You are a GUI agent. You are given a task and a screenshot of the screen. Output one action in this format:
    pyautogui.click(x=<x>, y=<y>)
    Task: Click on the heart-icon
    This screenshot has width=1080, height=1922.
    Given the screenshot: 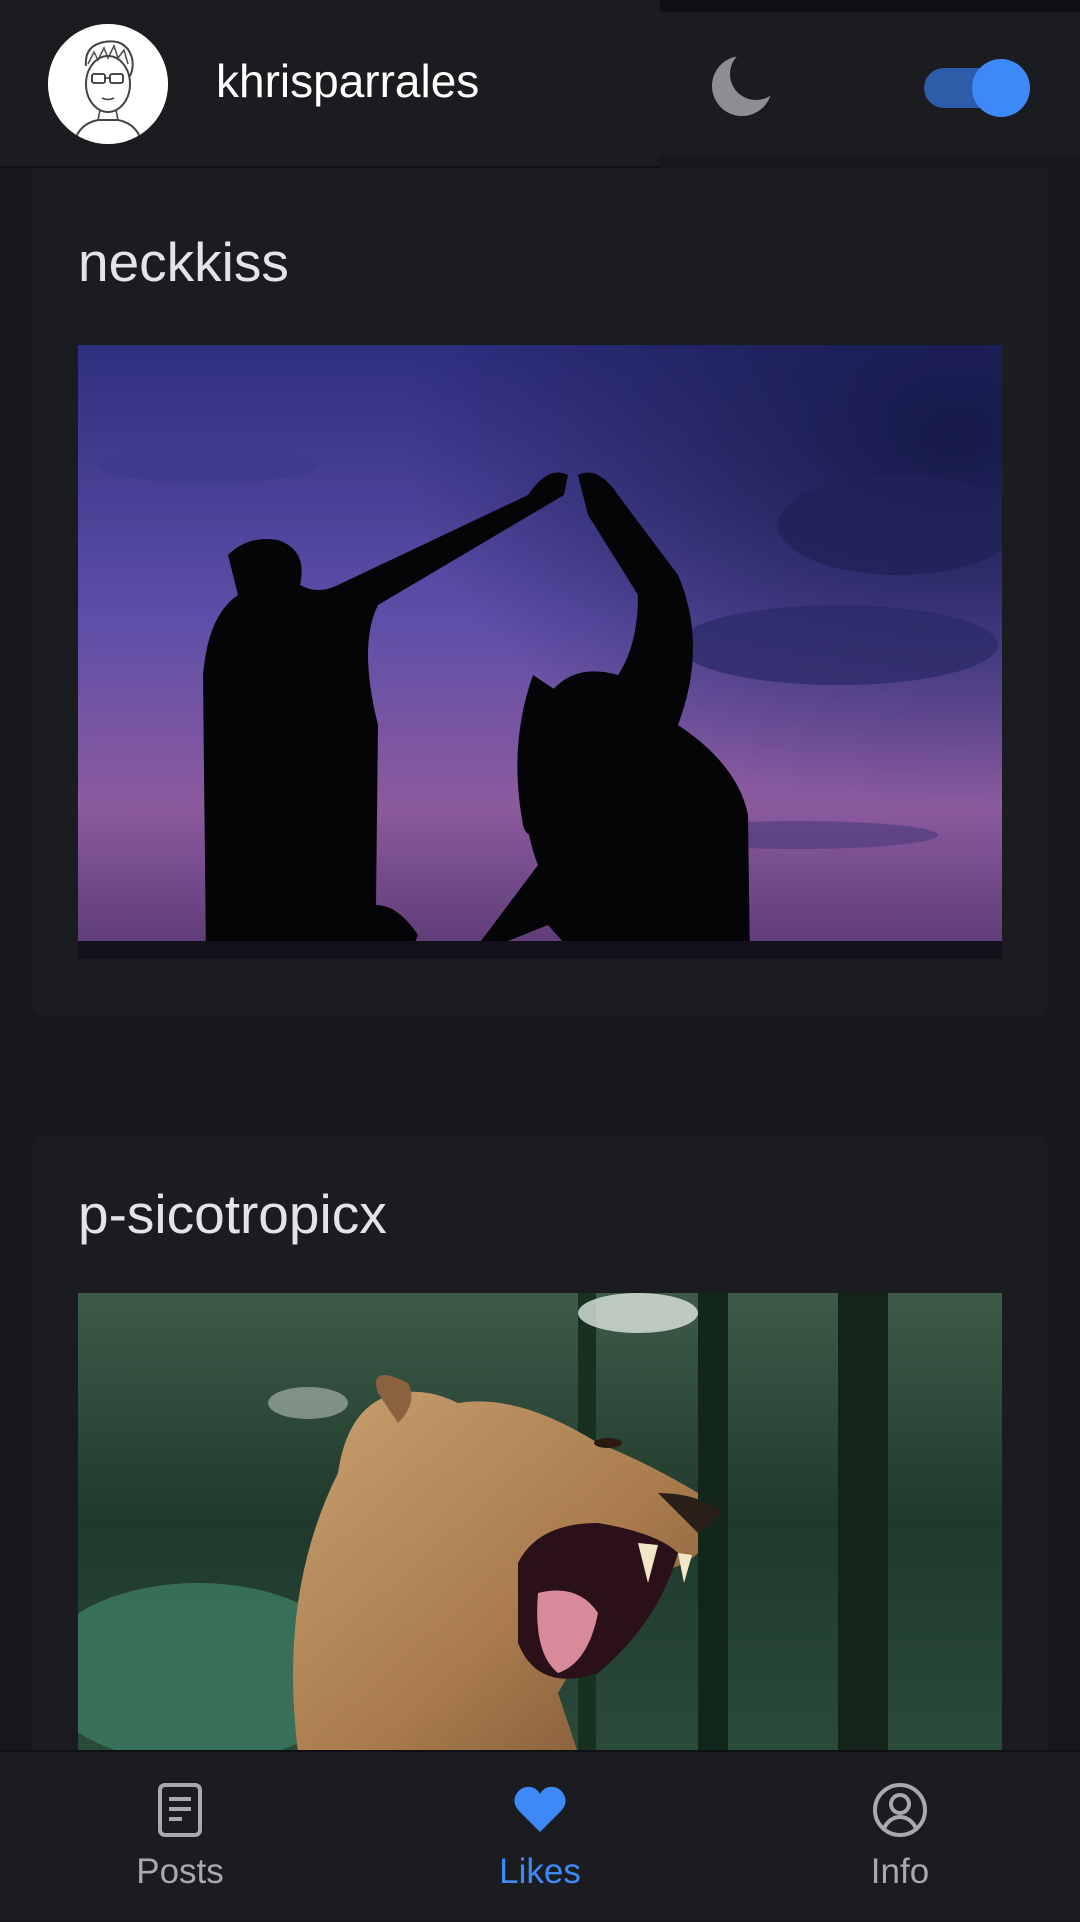 What is the action you would take?
    pyautogui.click(x=540, y=1809)
    